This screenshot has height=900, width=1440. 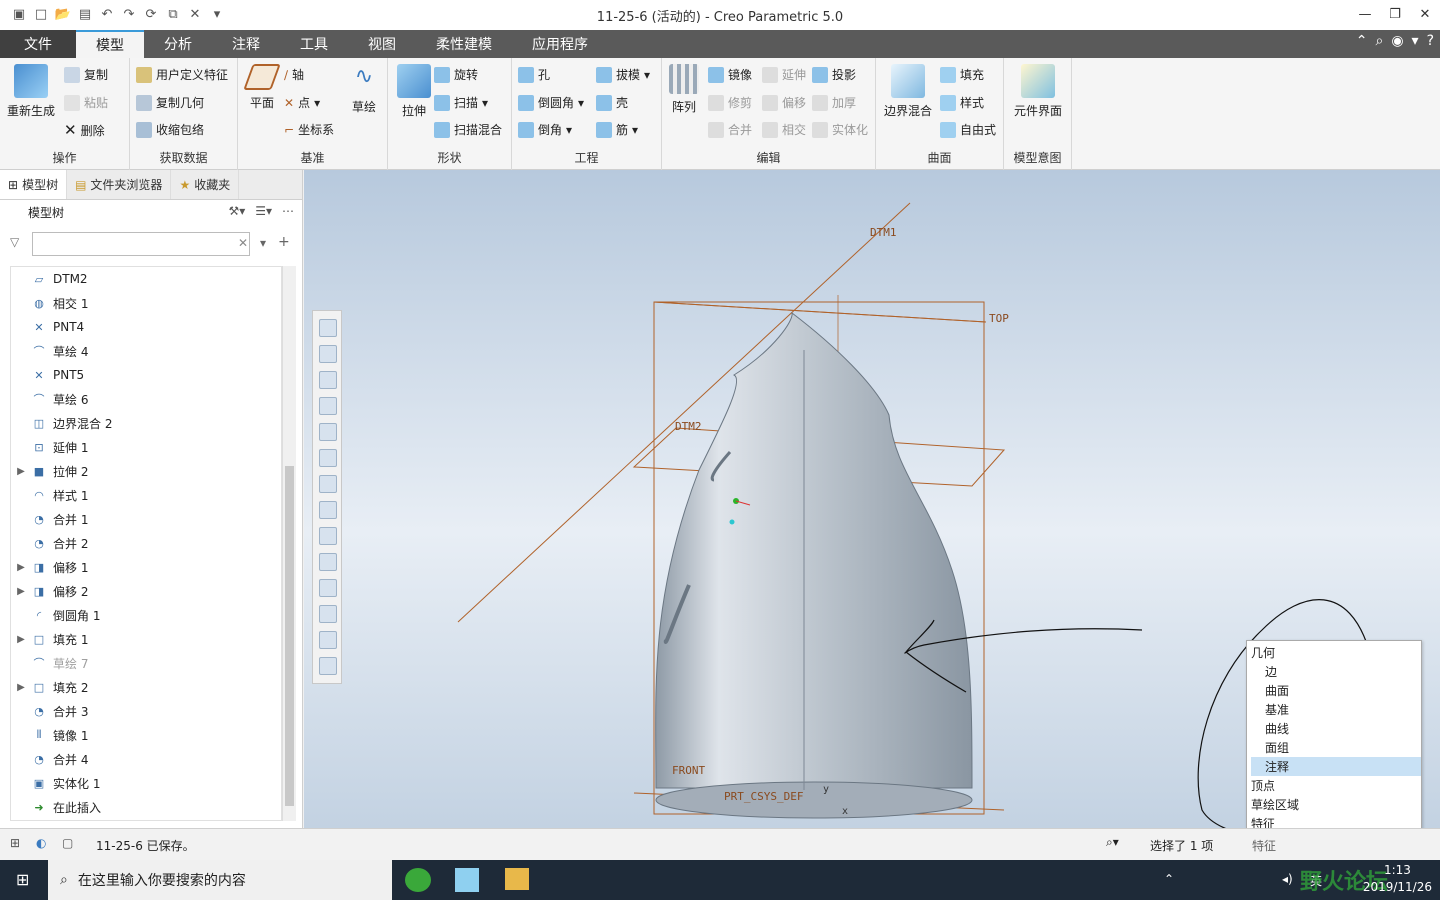 I want to click on zoom-out-icon, so click(x=328, y=380).